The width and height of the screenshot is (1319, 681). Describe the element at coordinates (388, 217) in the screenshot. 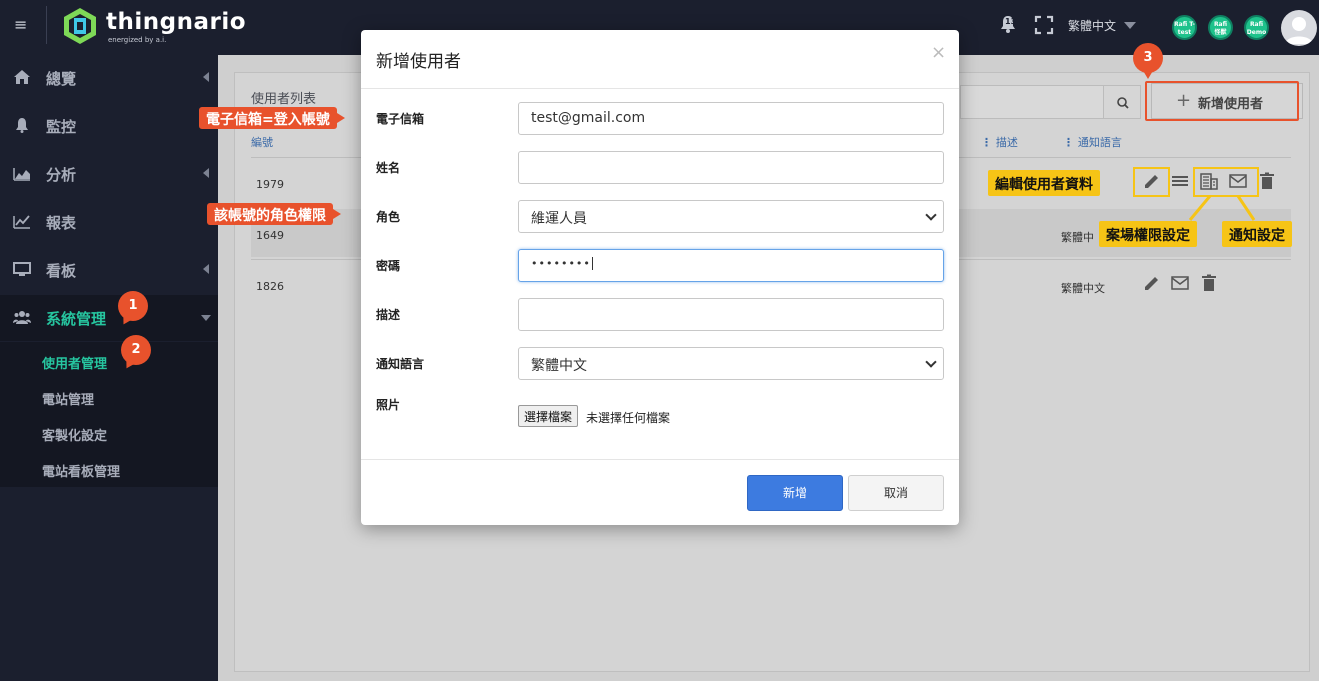

I see `role-label: 角色` at that location.